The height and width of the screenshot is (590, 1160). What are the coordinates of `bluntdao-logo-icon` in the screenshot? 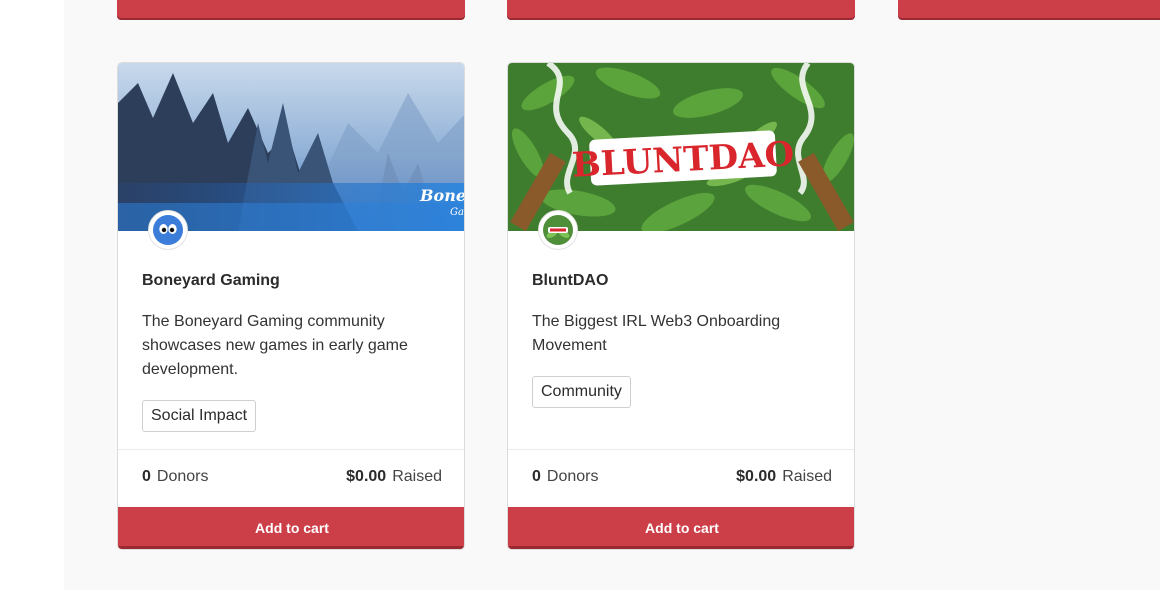 It's located at (558, 230).